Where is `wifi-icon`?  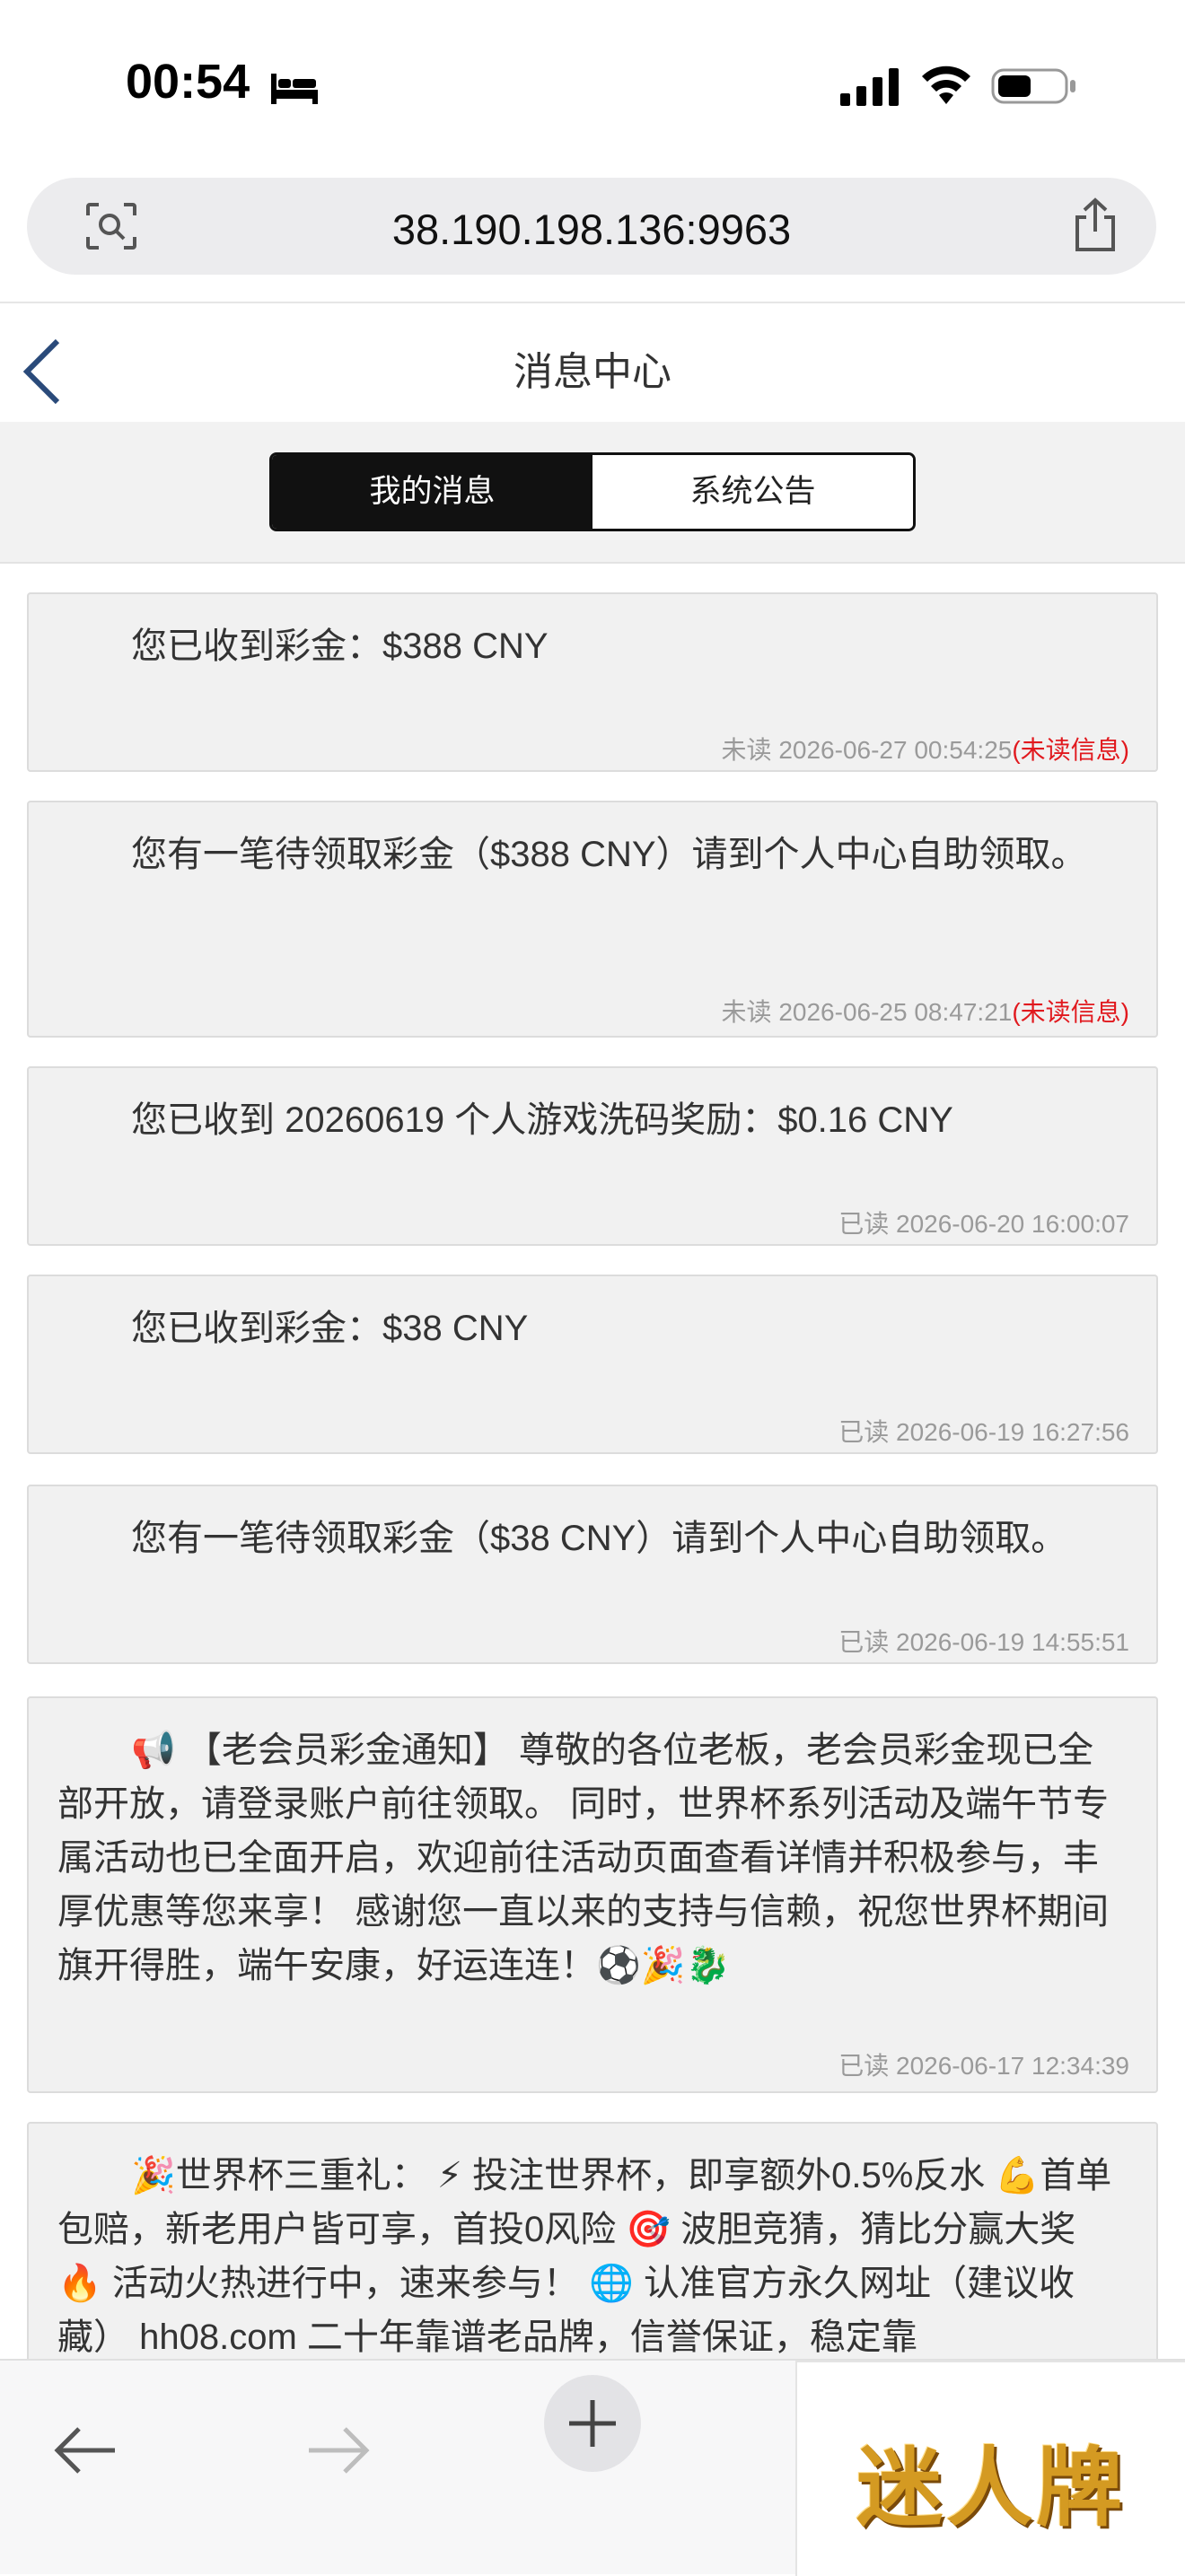 wifi-icon is located at coordinates (946, 85).